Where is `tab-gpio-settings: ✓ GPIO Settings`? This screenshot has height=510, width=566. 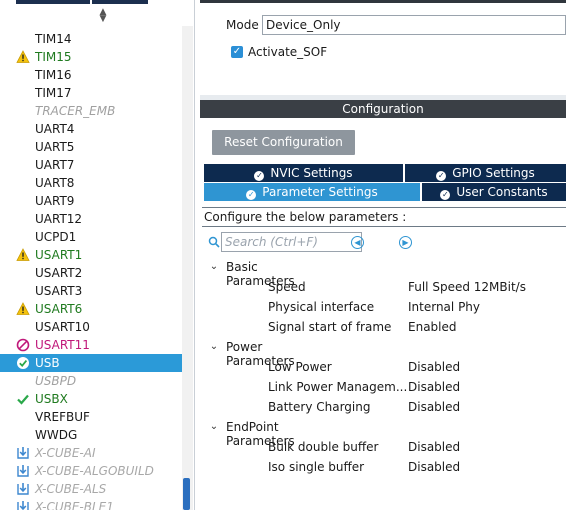
tab-gpio-settings: ✓ GPIO Settings is located at coordinates (485, 173).